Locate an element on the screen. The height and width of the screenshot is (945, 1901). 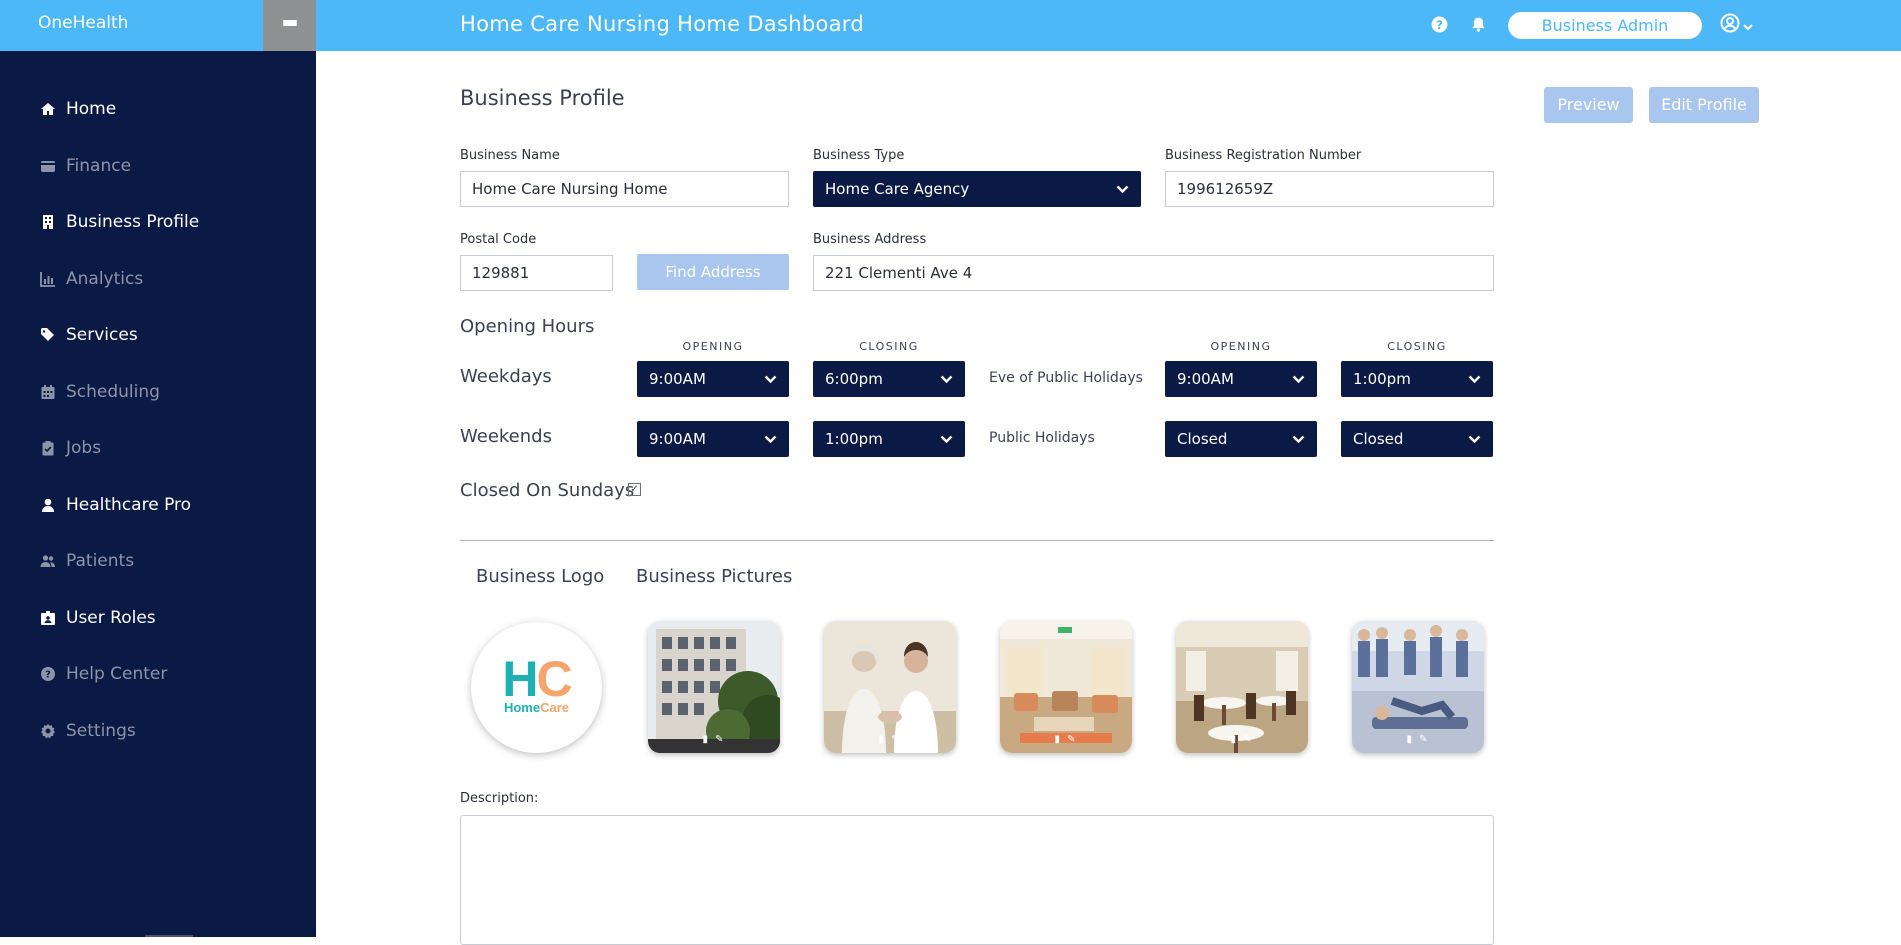
public-holidays-close-select: Closed is located at coordinates (1417, 439).